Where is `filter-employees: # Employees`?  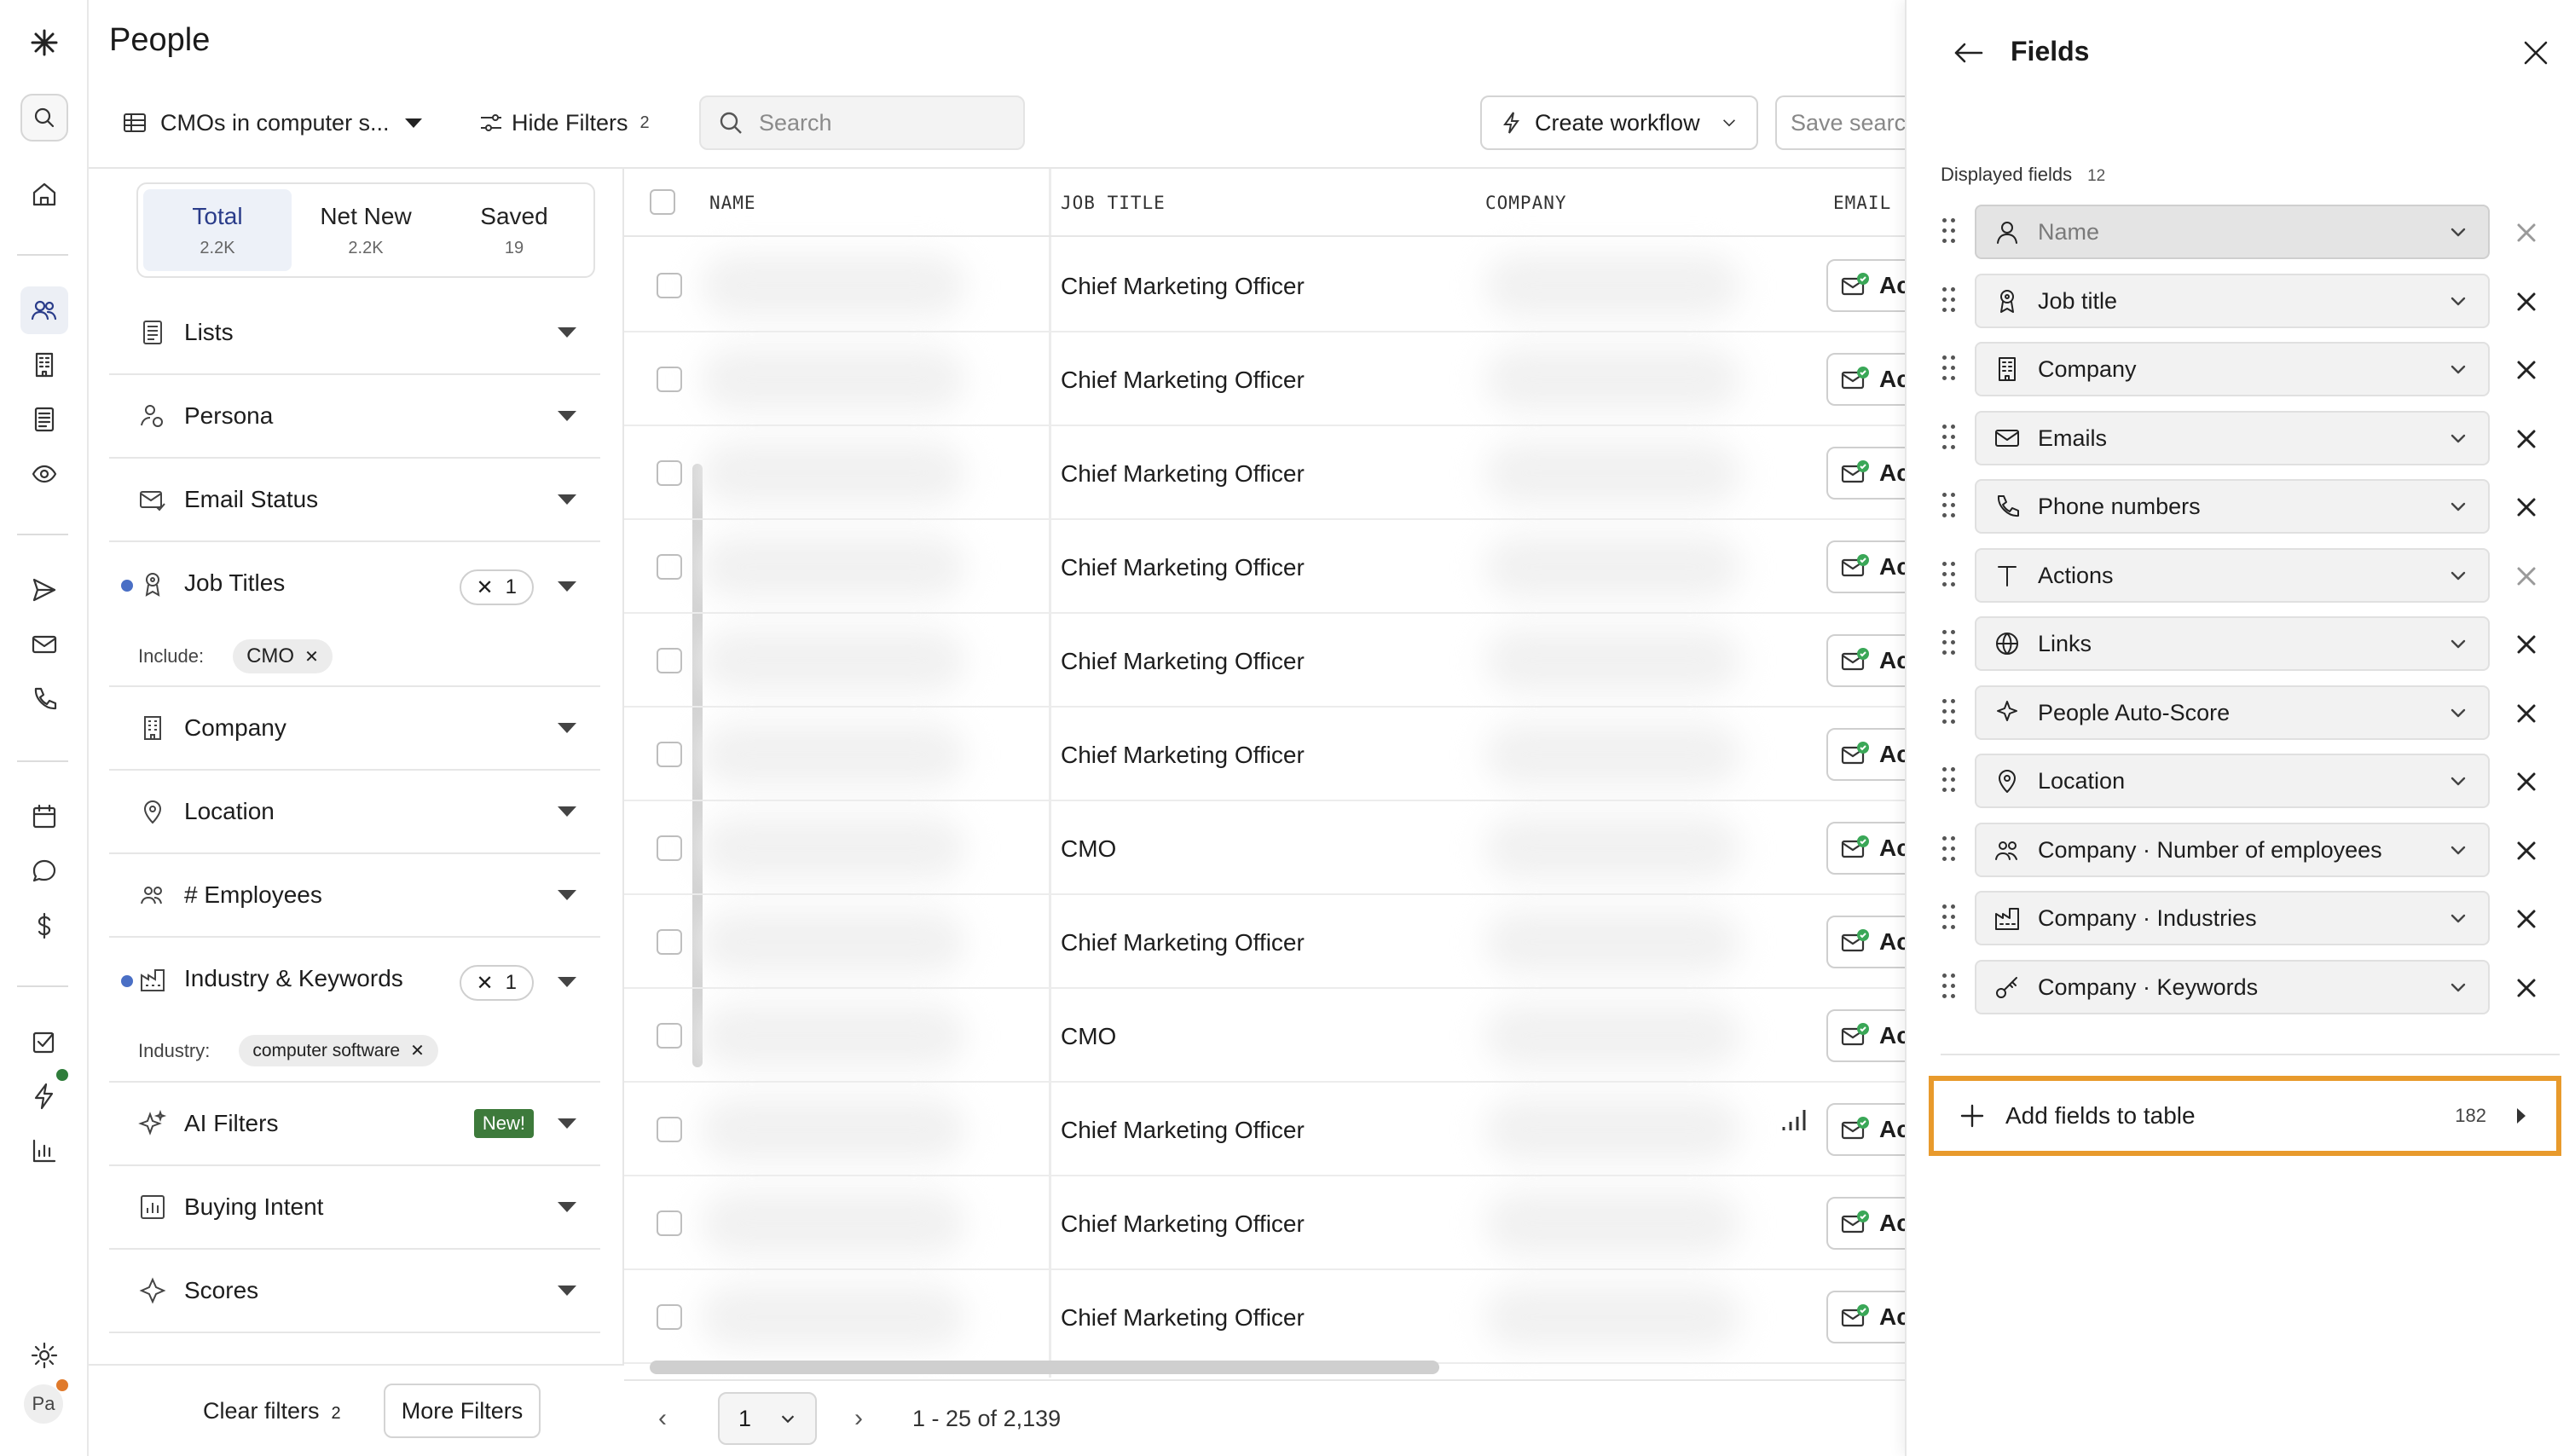 filter-employees: # Employees is located at coordinates (354, 896).